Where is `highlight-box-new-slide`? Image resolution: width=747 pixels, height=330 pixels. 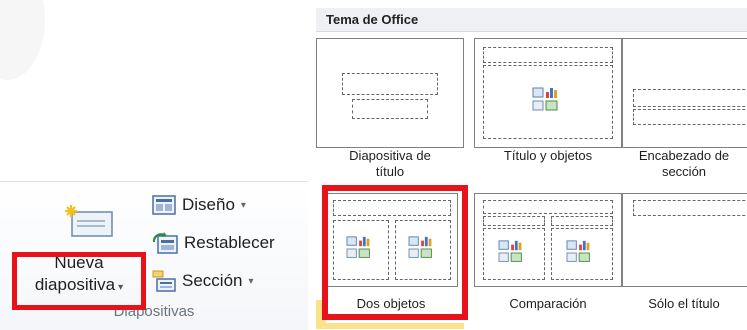 highlight-box-new-slide is located at coordinates (79, 281).